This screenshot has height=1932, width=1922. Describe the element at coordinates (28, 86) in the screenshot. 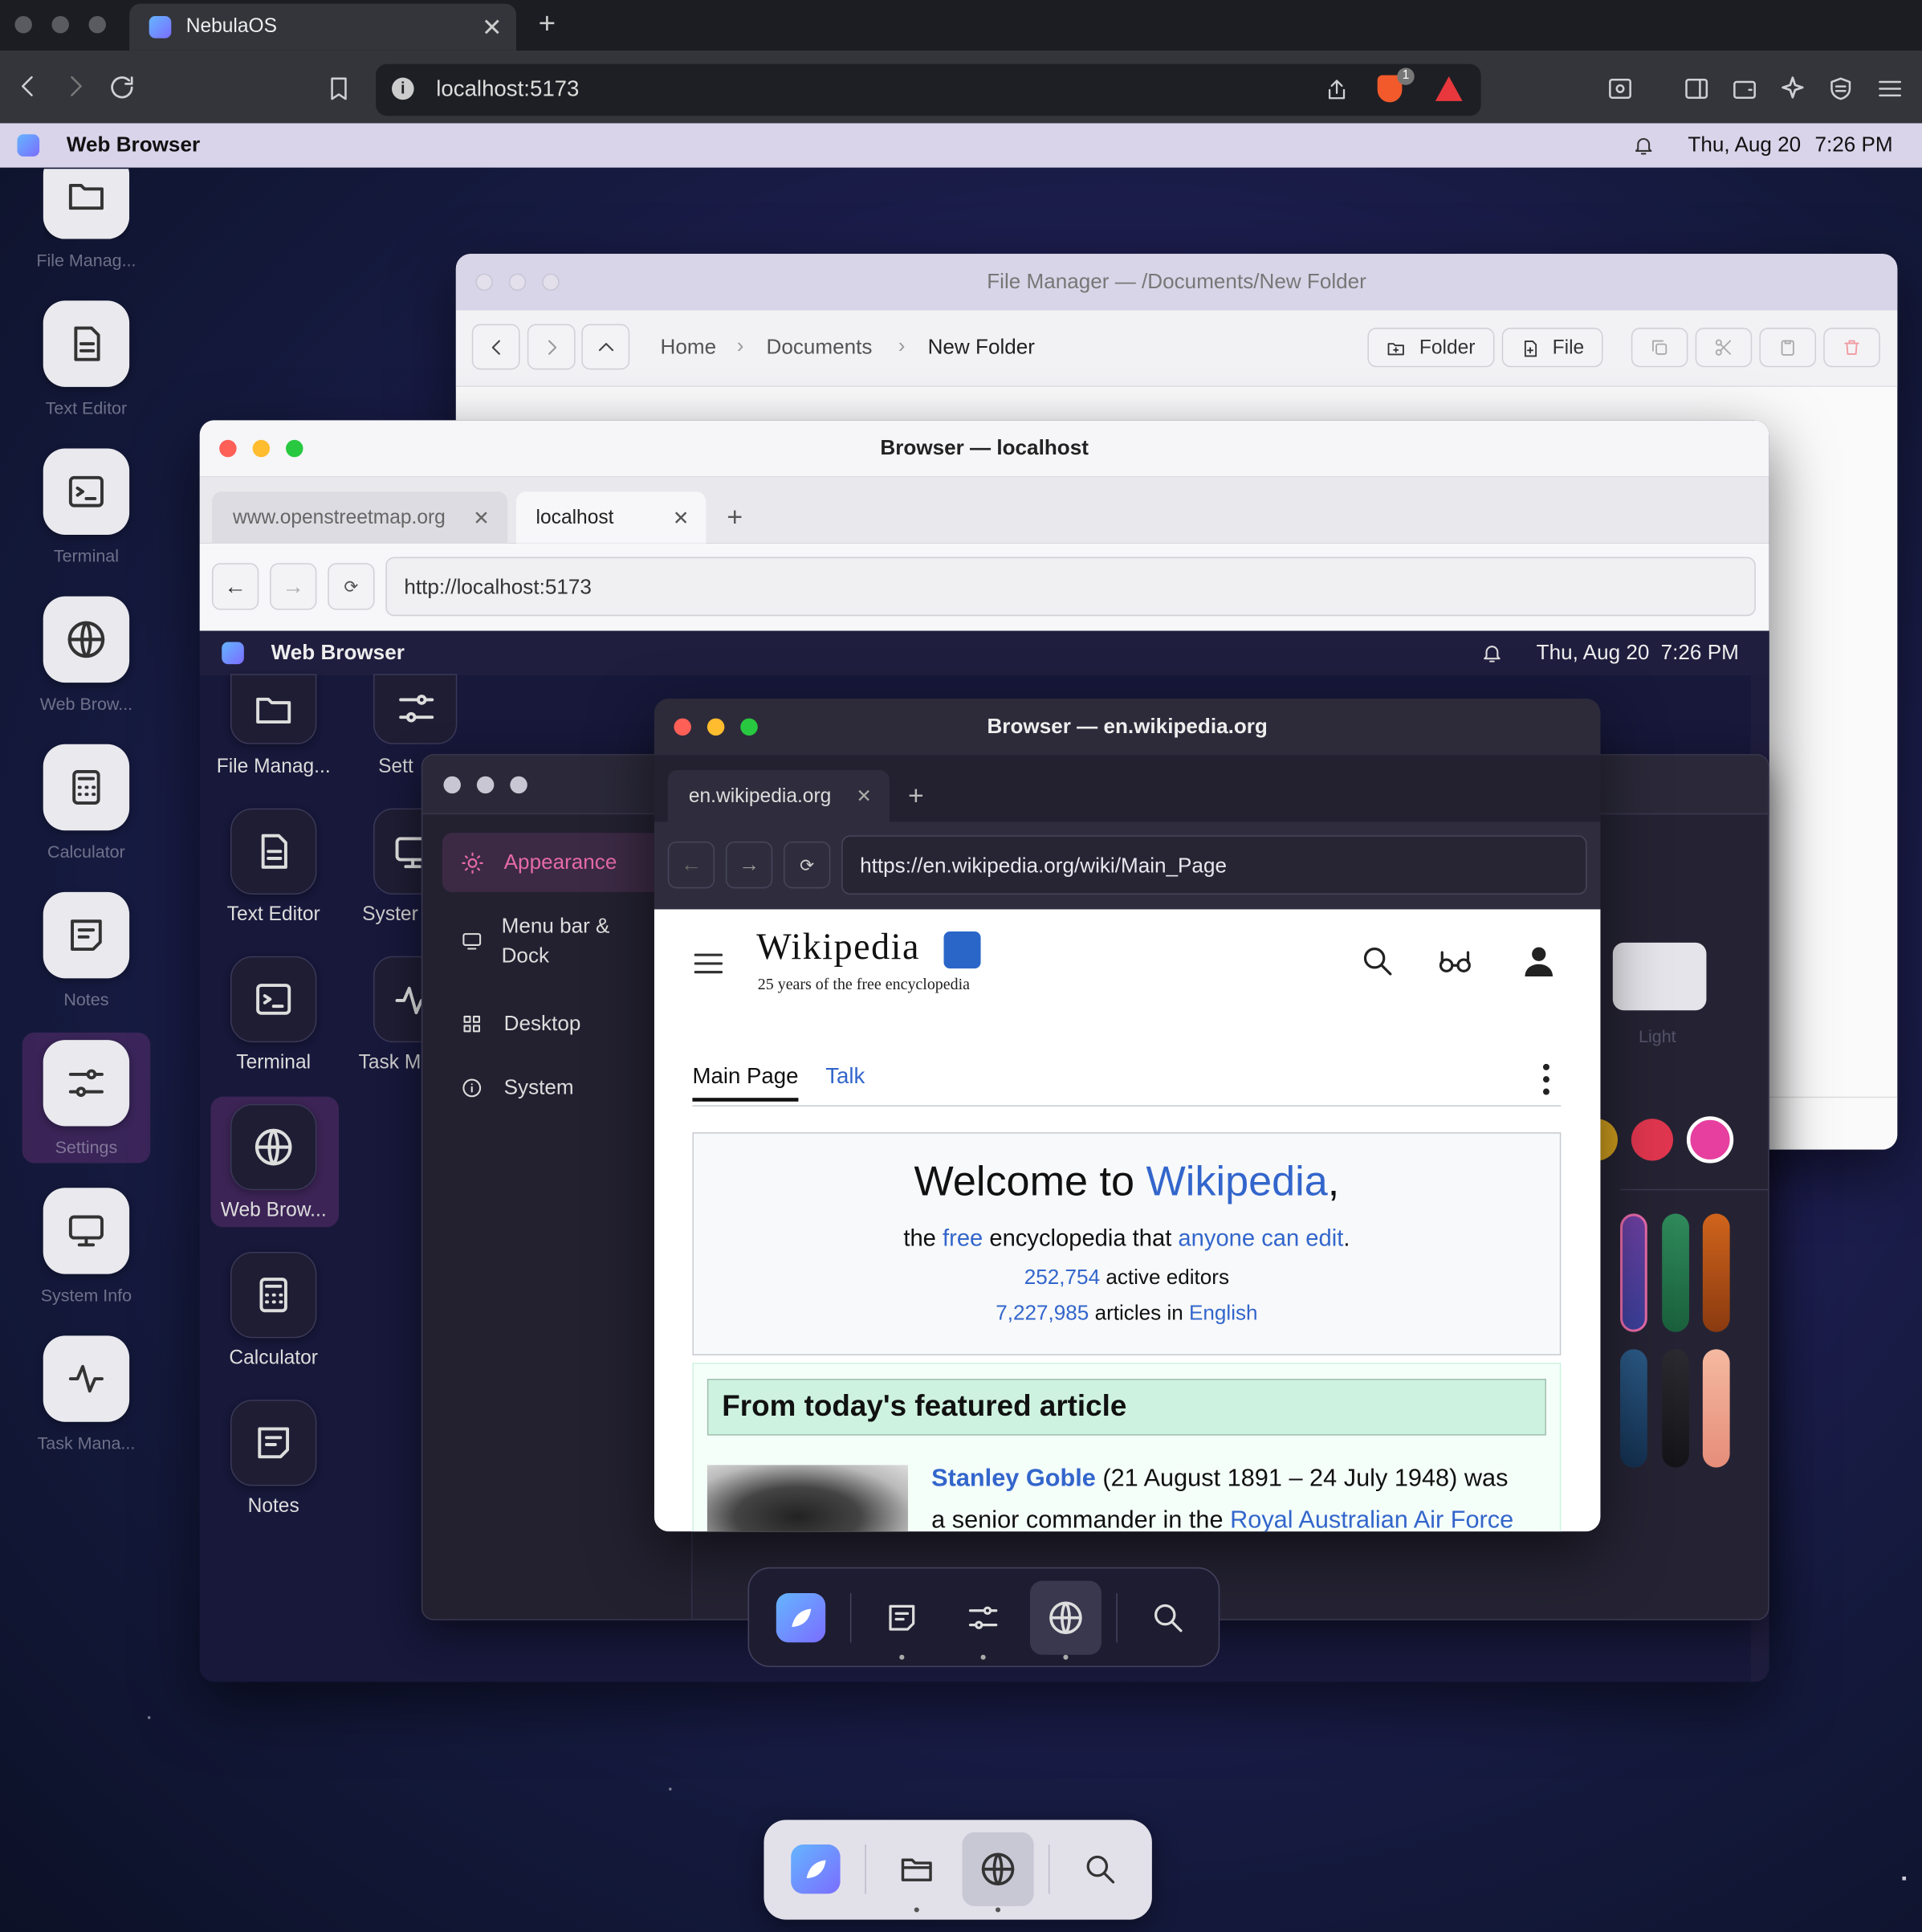

I see `back-icon` at that location.